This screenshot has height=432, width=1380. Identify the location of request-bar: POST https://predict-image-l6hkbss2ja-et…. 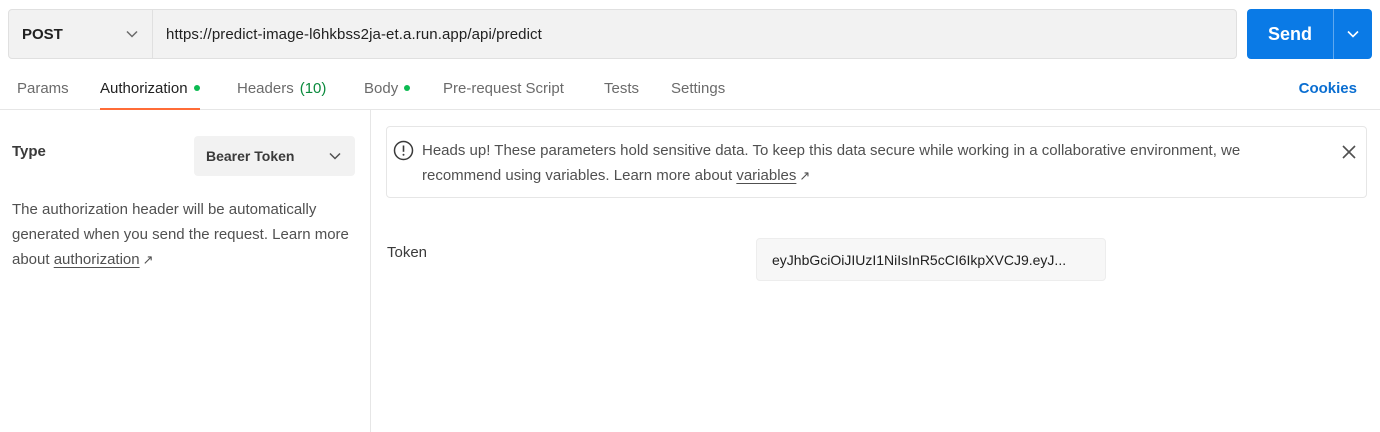
(622, 34).